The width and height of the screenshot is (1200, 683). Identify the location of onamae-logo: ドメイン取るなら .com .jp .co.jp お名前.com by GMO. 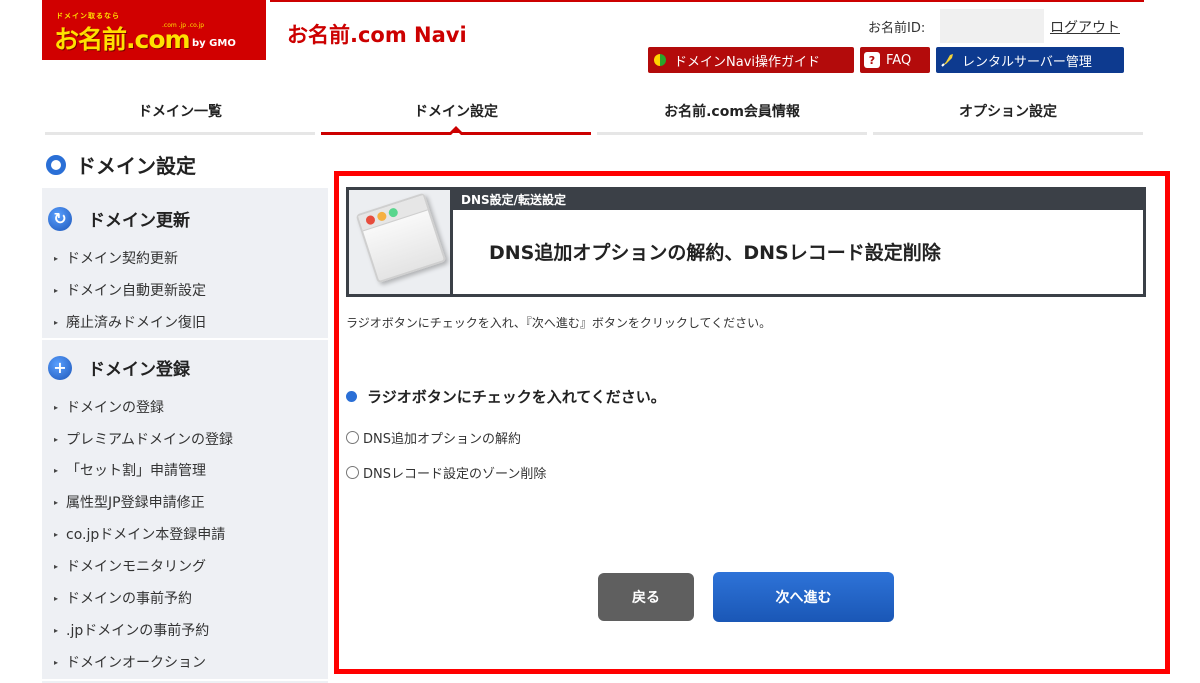
(154, 30).